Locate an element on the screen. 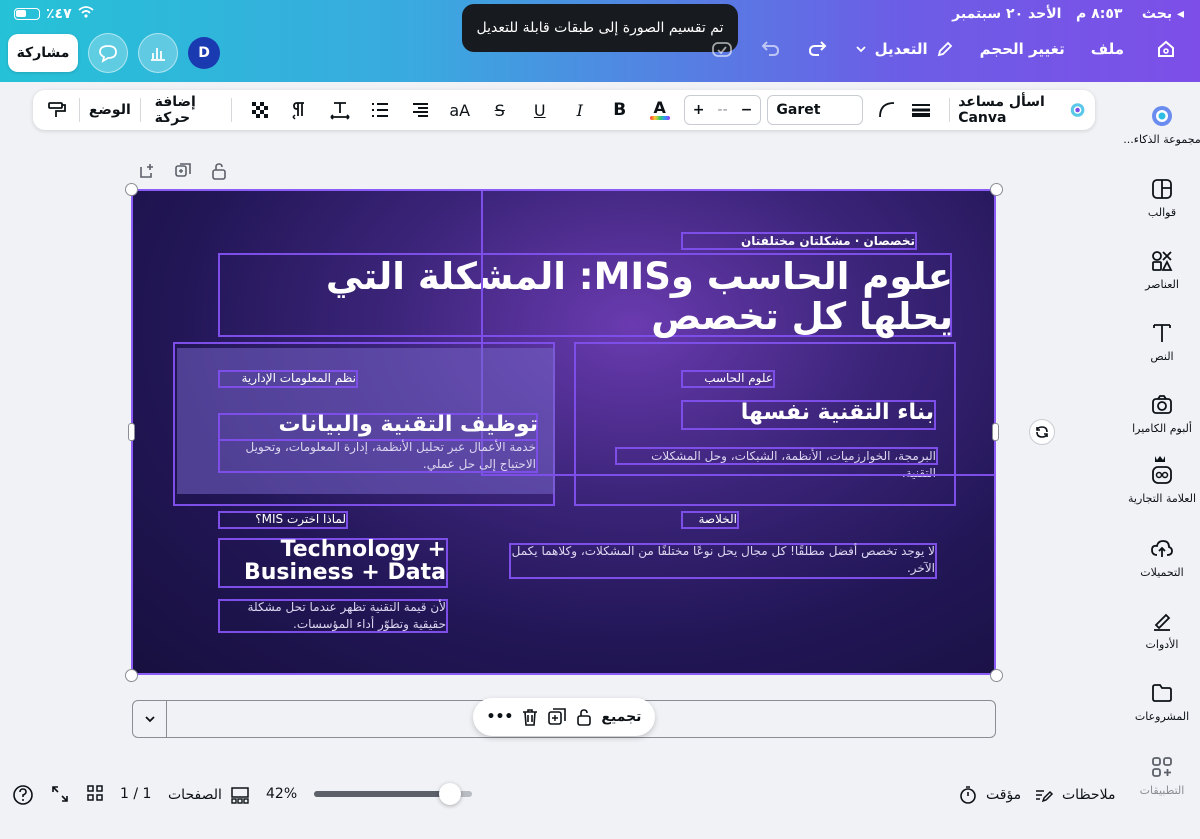 The image size is (1200, 839). resize-handle-left is located at coordinates (131, 432).